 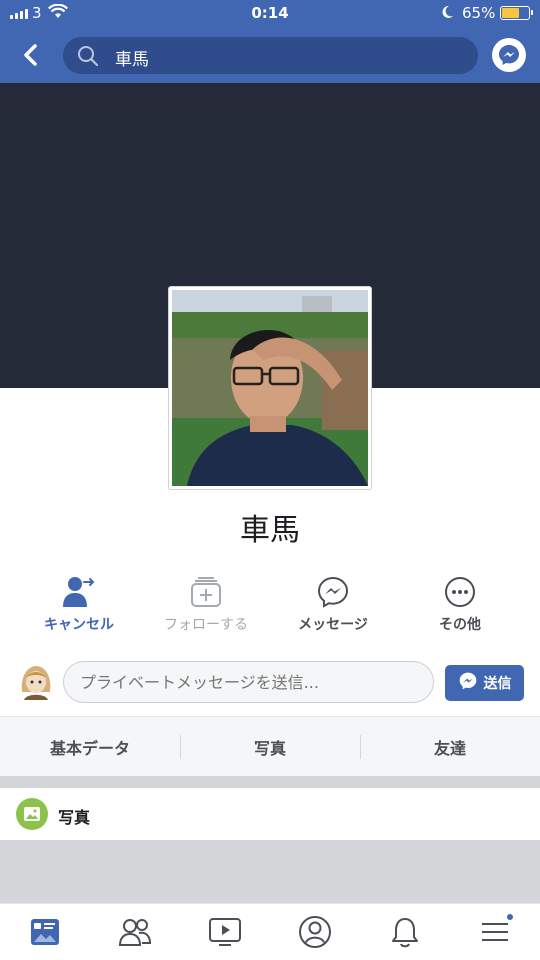 What do you see at coordinates (516, 13) in the screenshot?
I see `battery-icon` at bounding box center [516, 13].